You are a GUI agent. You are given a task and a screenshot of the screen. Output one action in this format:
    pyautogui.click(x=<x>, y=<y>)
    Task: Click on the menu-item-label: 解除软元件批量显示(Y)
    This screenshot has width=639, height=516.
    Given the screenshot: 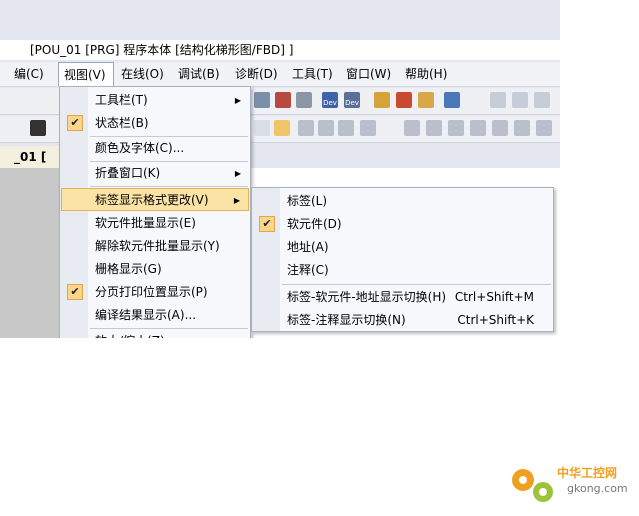 What is the action you would take?
    pyautogui.click(x=157, y=246)
    